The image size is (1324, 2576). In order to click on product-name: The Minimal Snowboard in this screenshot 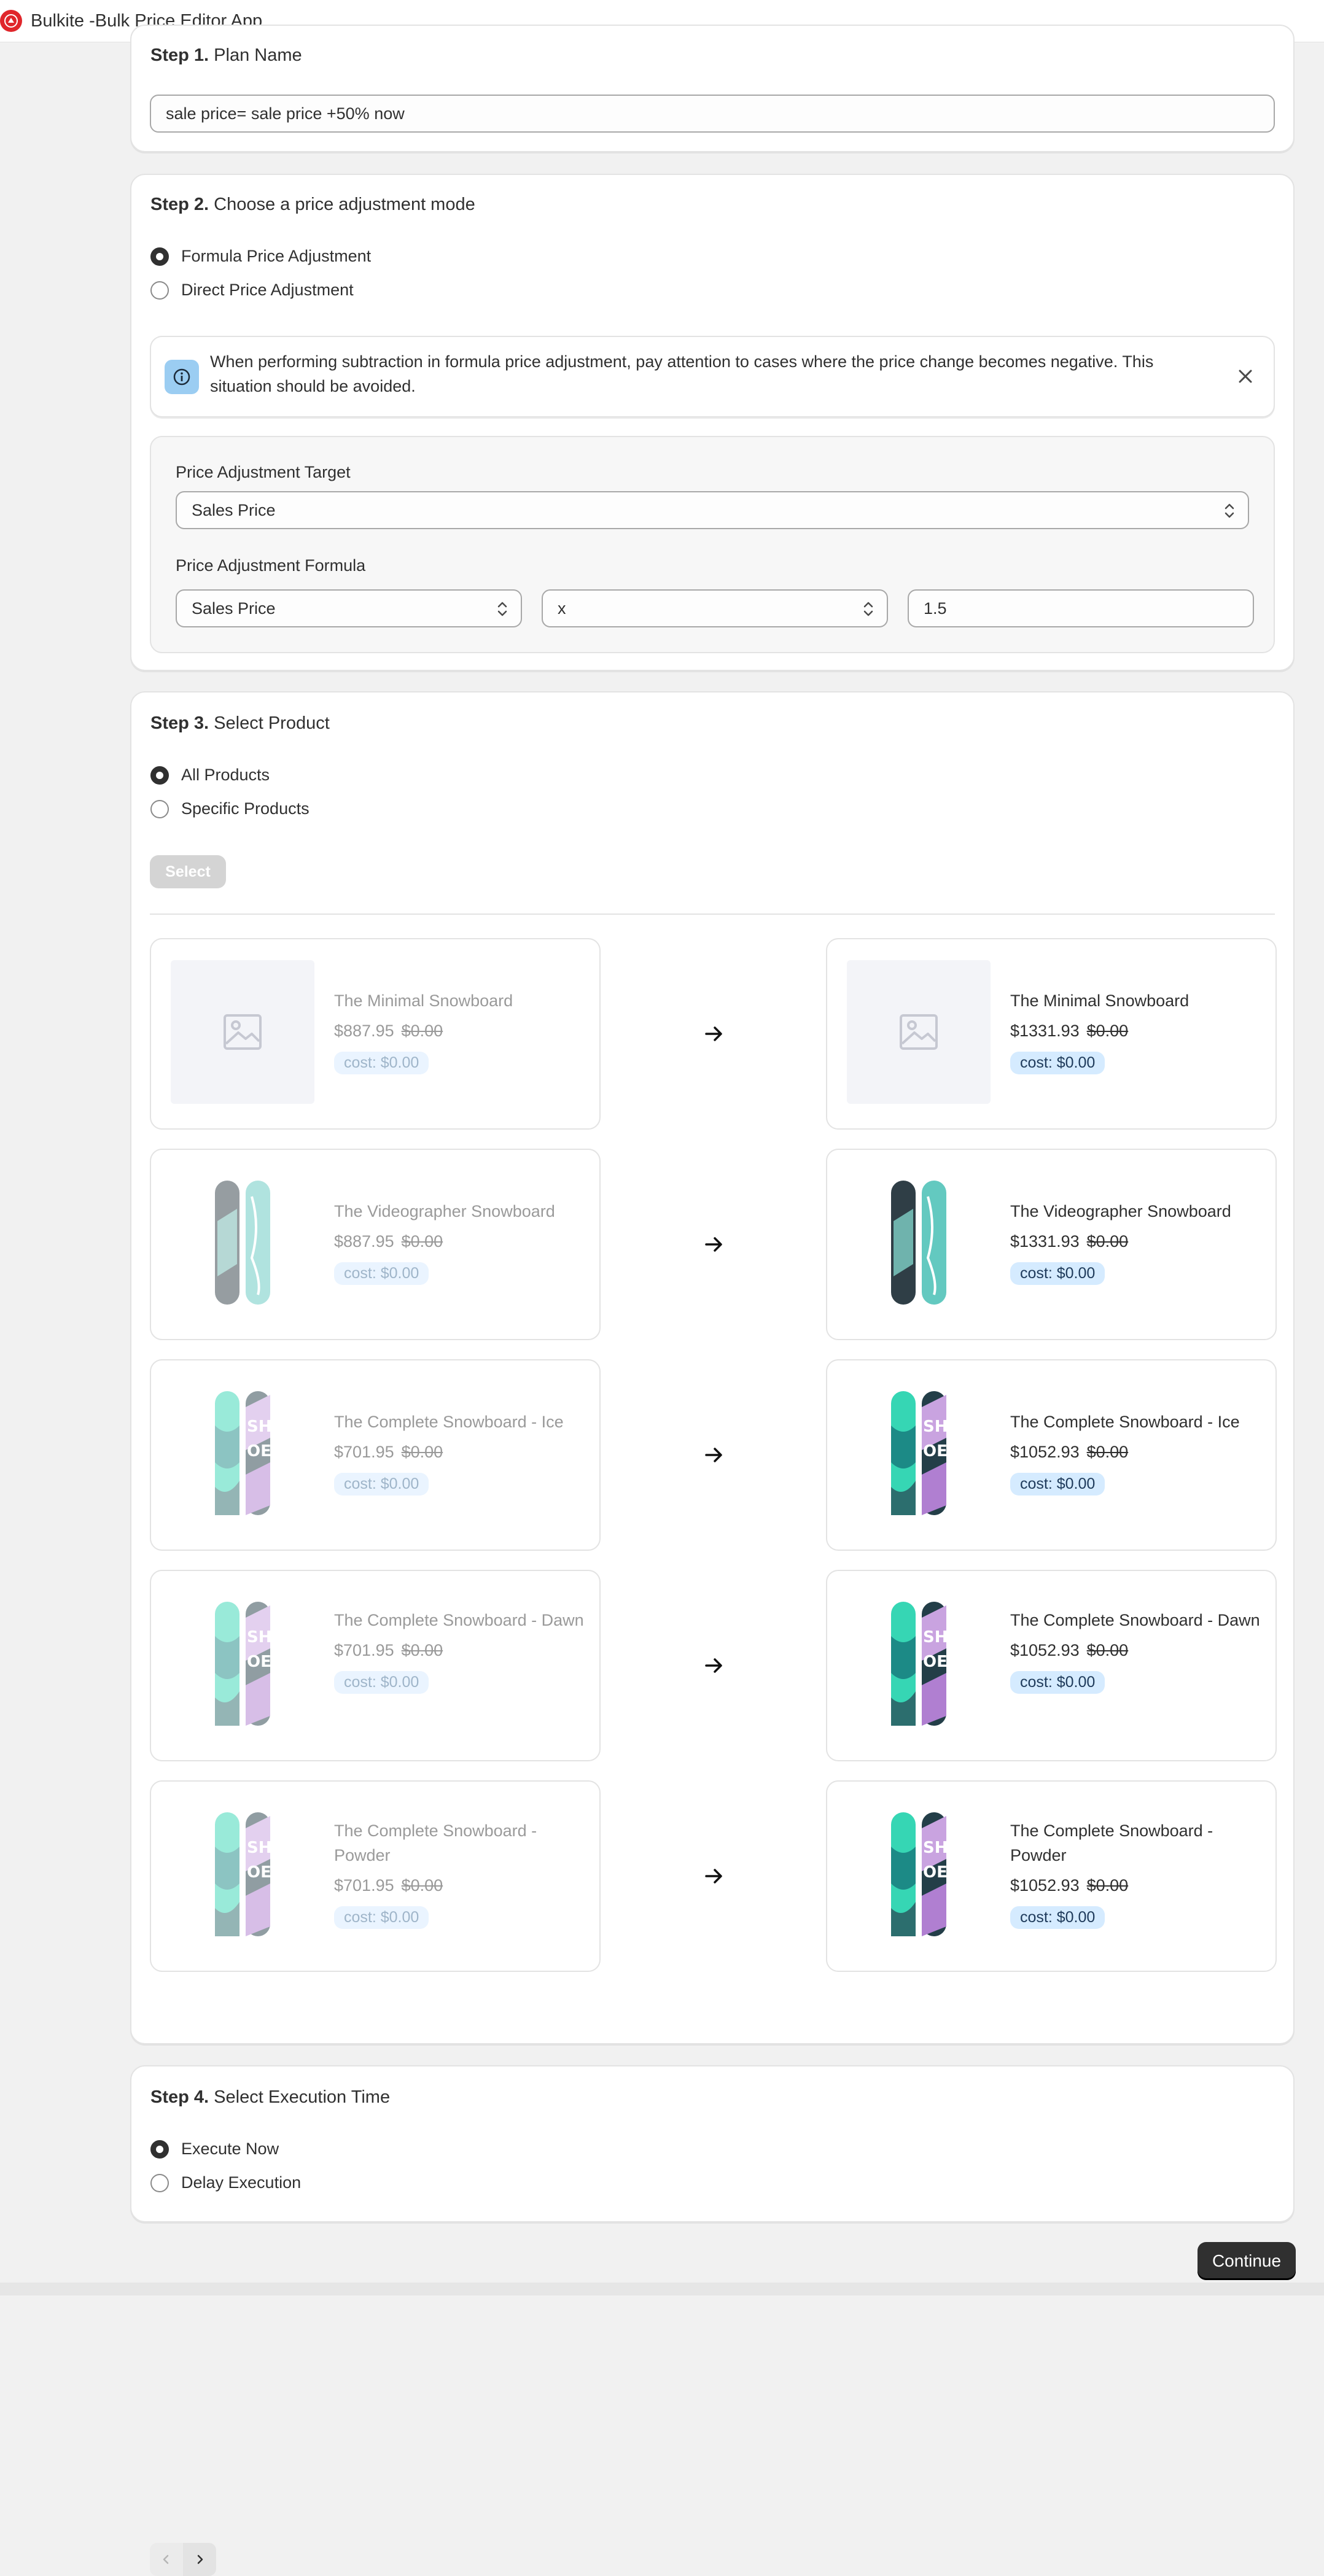, I will do `click(1100, 1000)`.